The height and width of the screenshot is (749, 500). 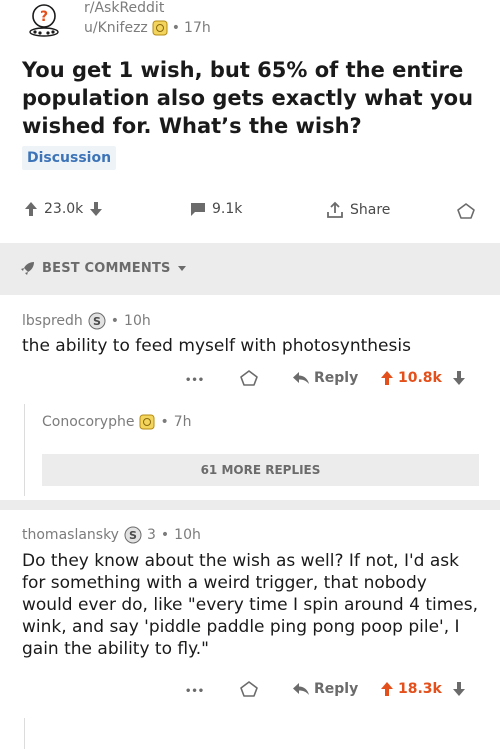 What do you see at coordinates (151, 535) in the screenshot?
I see `coin-count: 3` at bounding box center [151, 535].